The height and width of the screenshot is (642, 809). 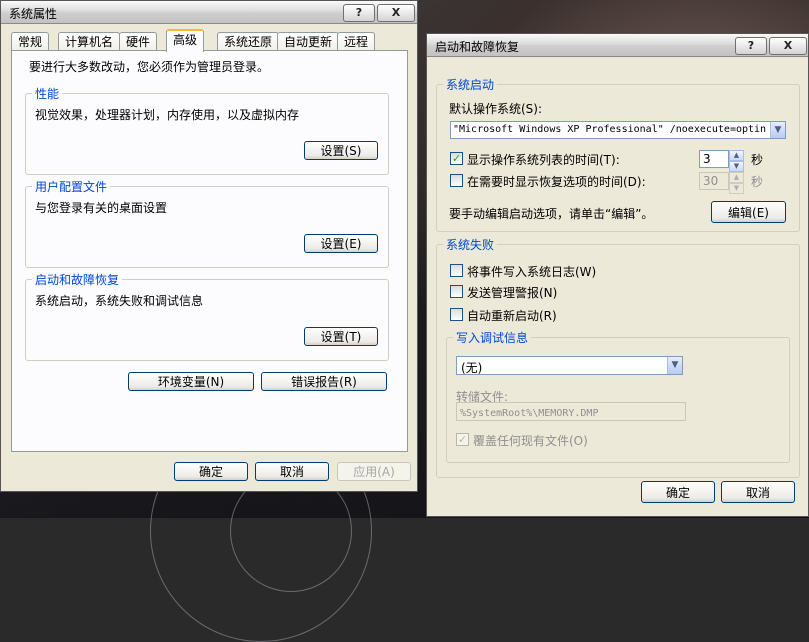 What do you see at coordinates (543, 160) in the screenshot?
I see `show-os-list-label: 显示操作系统列表的时间(T):` at bounding box center [543, 160].